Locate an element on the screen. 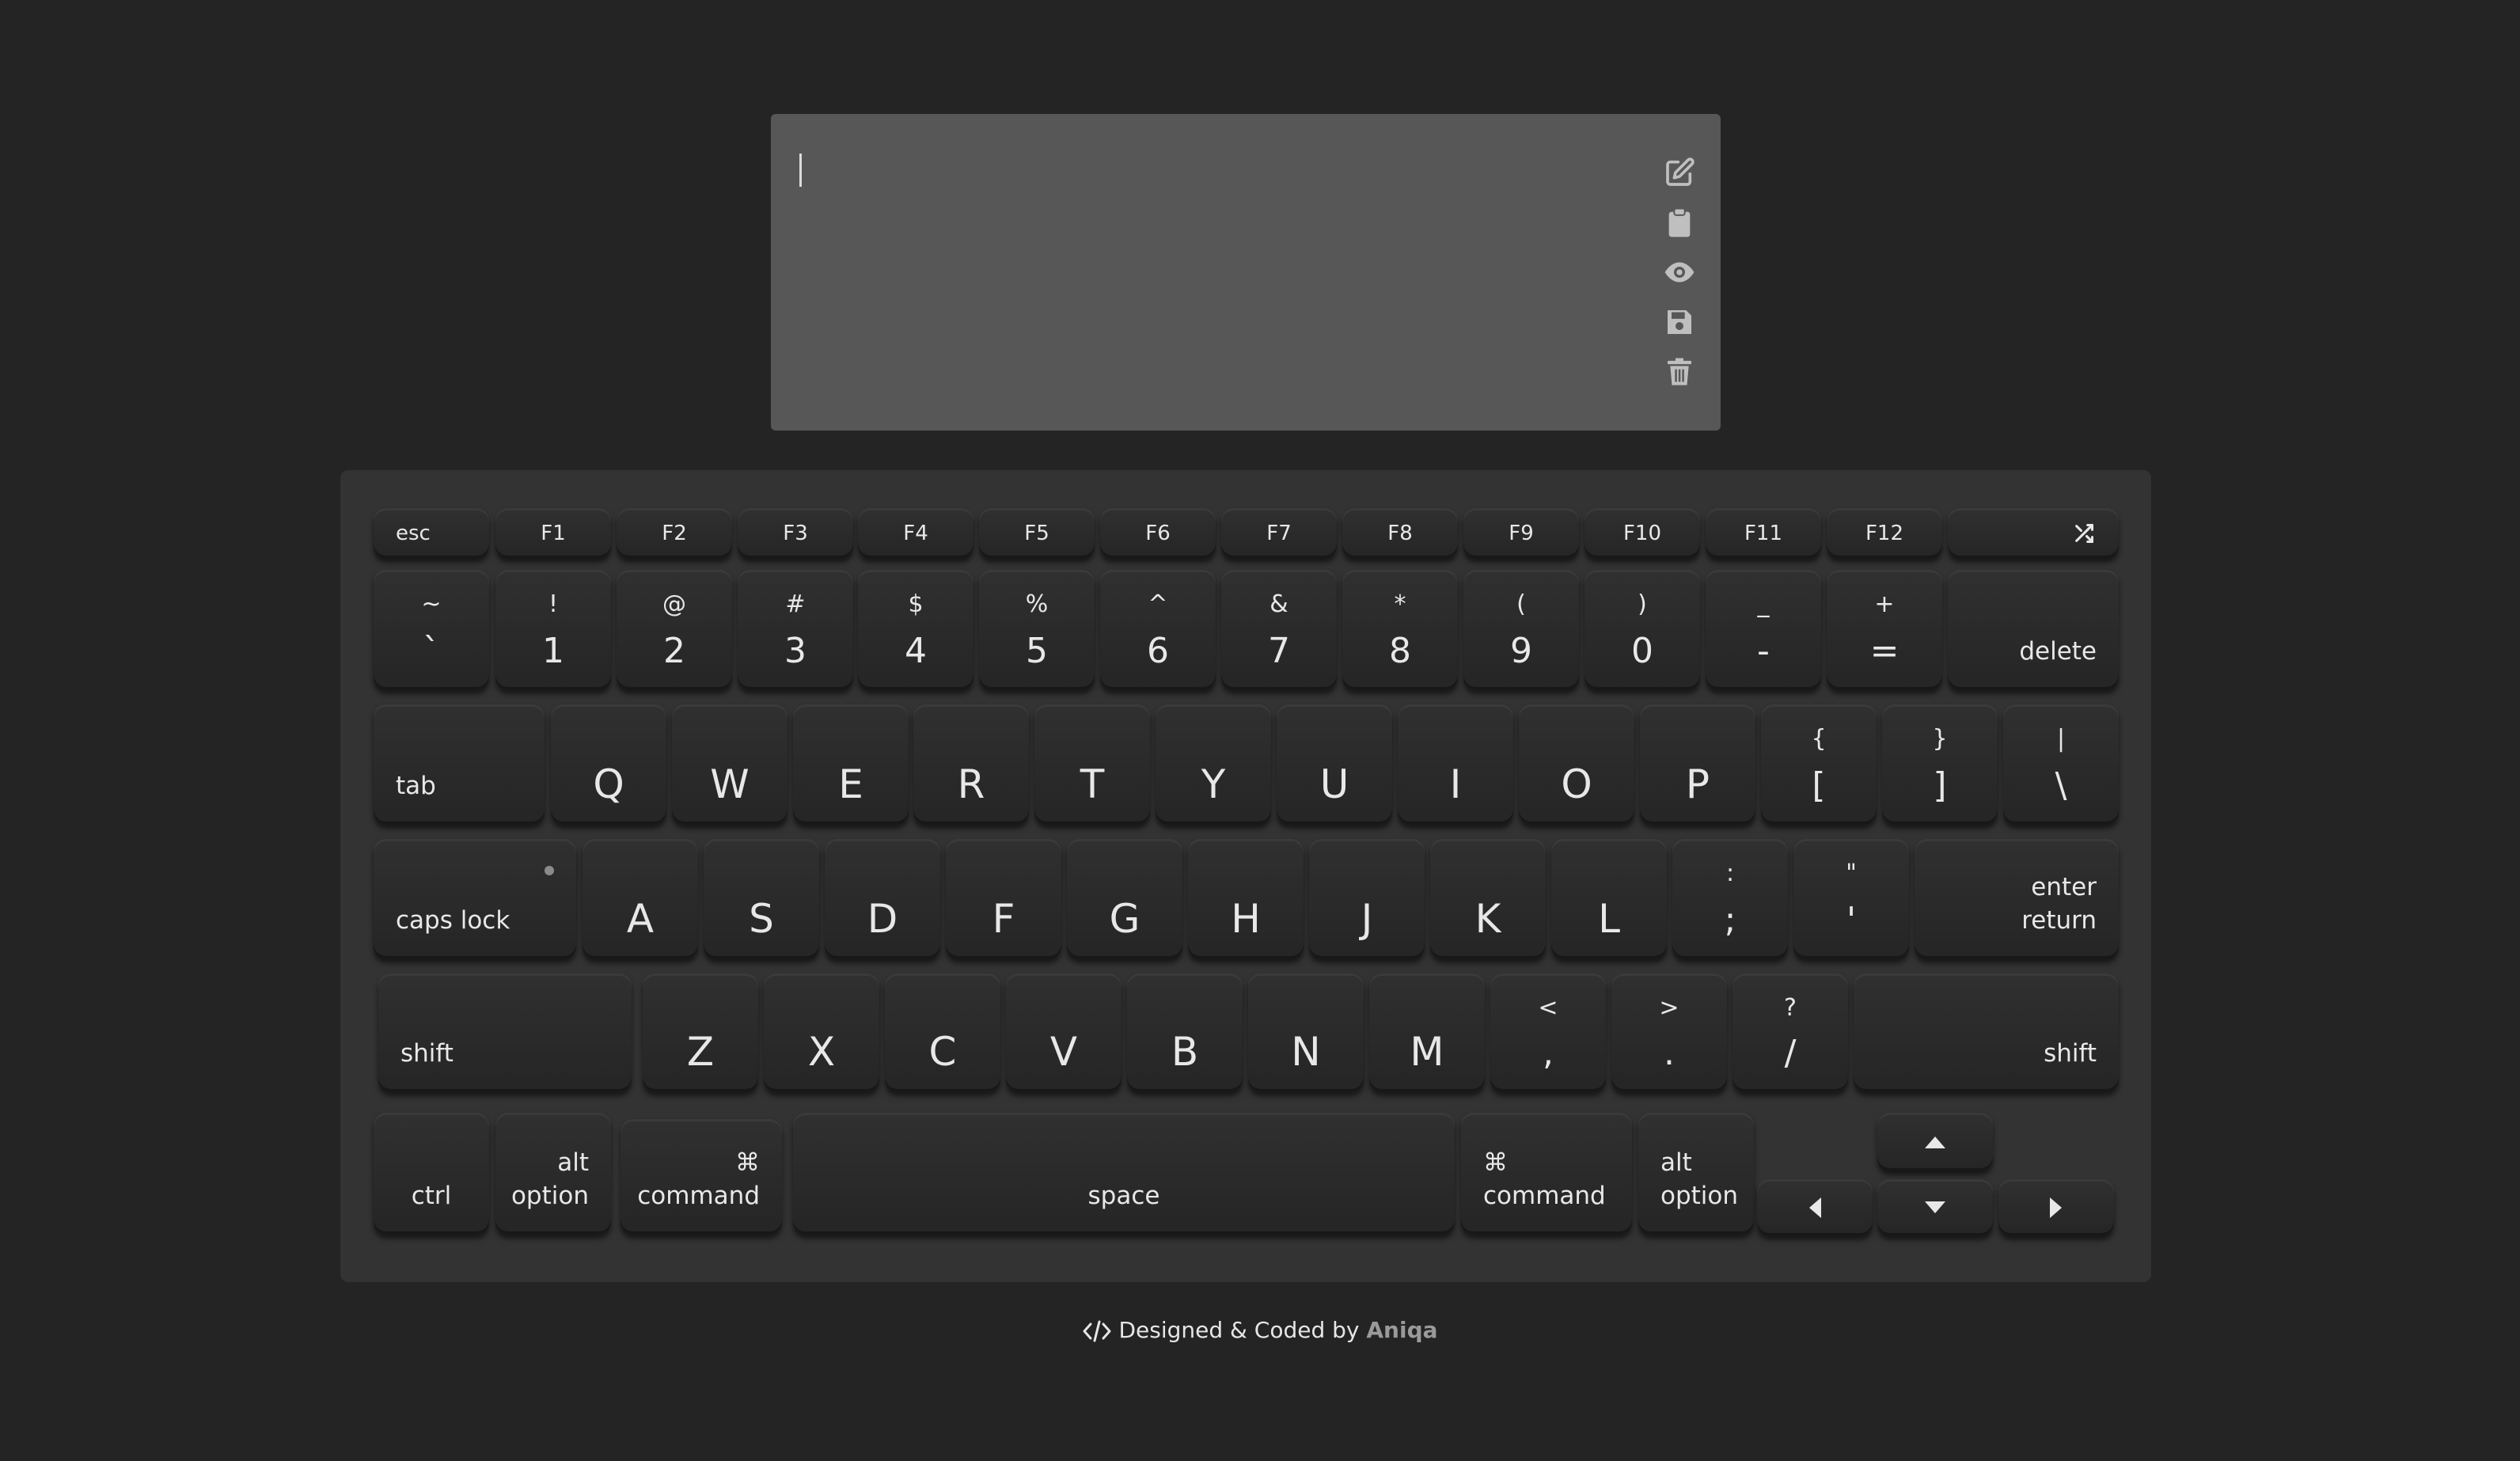 Image resolution: width=2520 pixels, height=1461 pixels. author-link: Aniqa is located at coordinates (1401, 1330).